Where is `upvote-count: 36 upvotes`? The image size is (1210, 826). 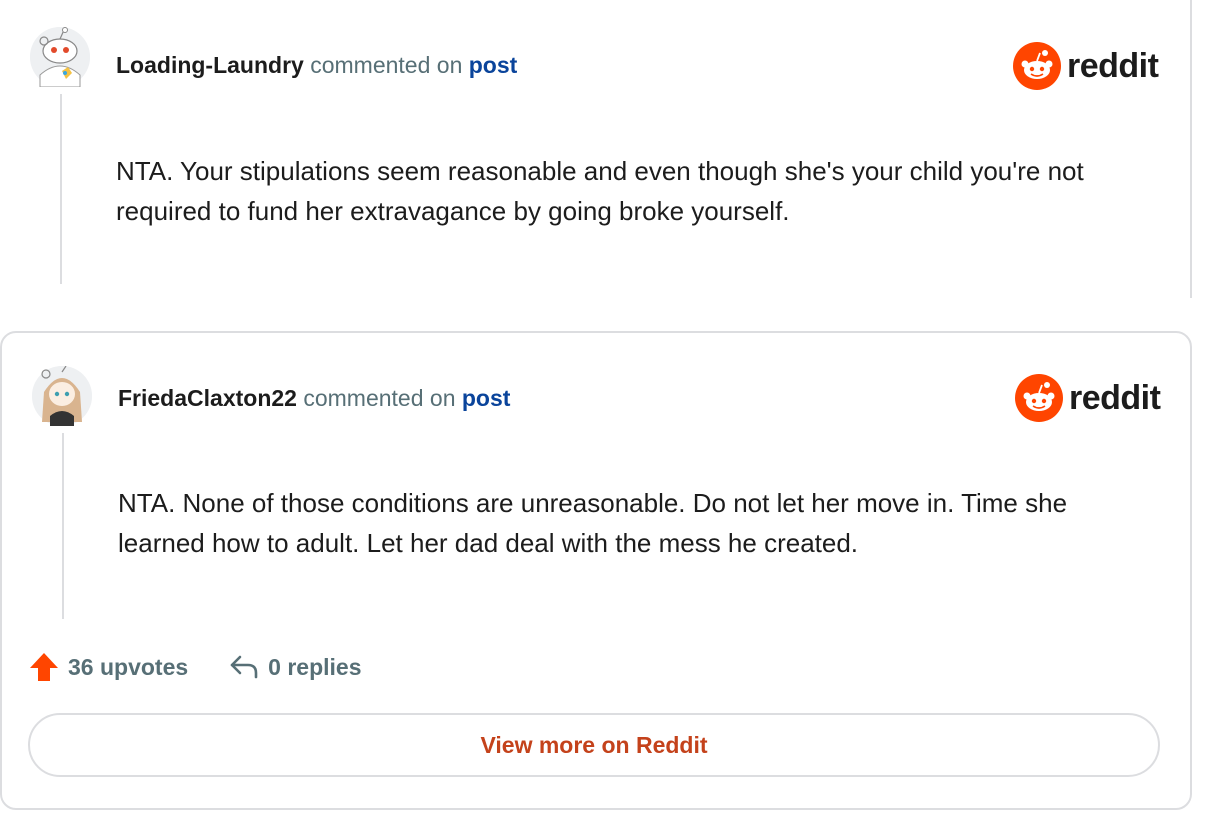 upvote-count: 36 upvotes is located at coordinates (128, 666).